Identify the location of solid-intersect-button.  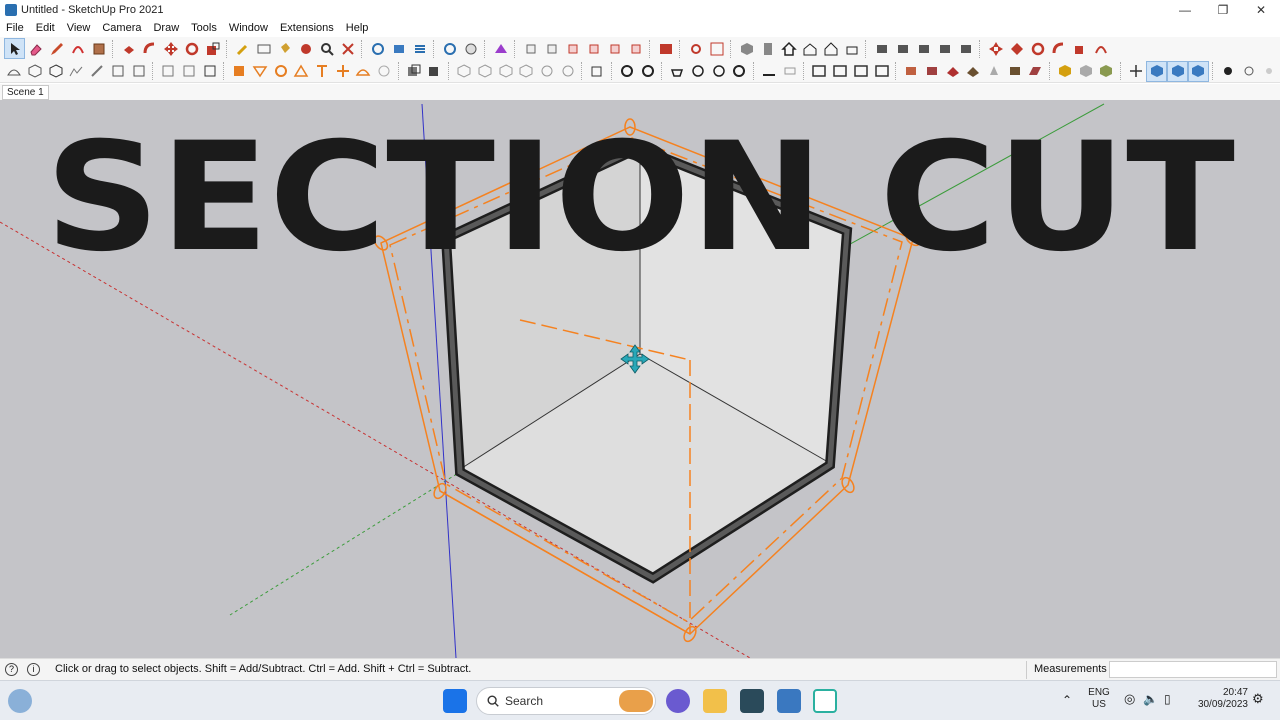
(923, 48).